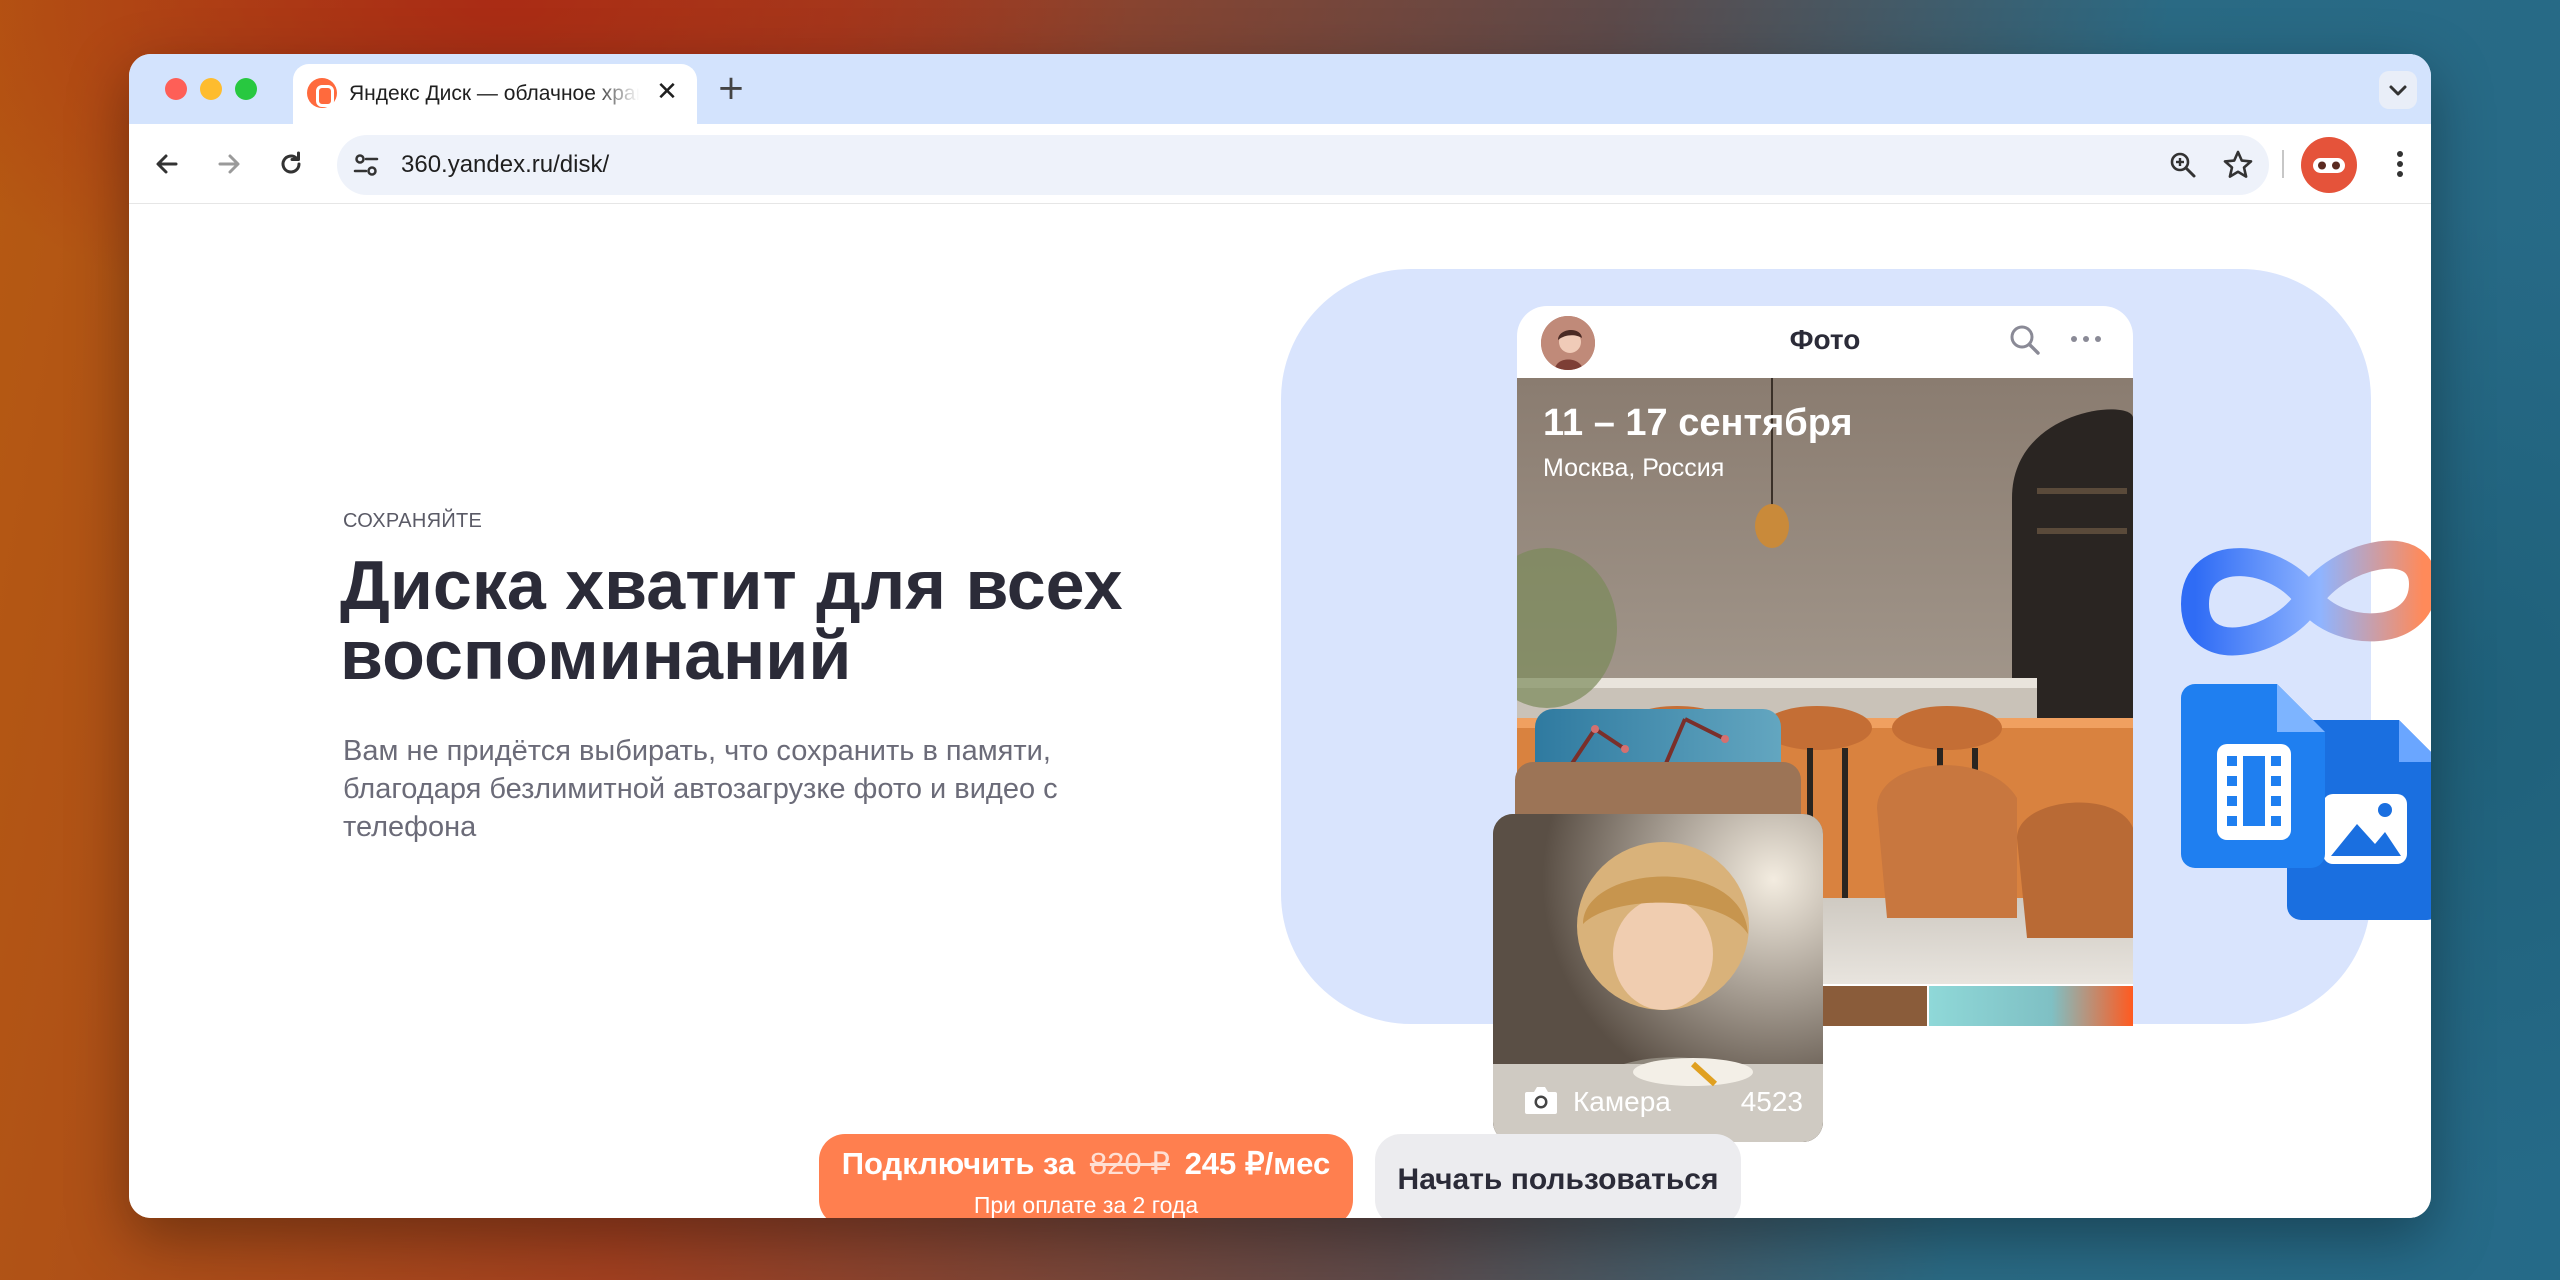  Describe the element at coordinates (1086, 1205) in the screenshot. I see `subscribe-button-note: При оплате за 2 года` at that location.